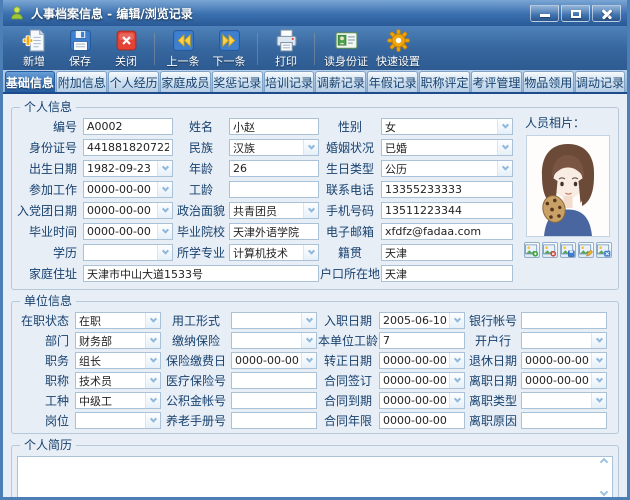 This screenshot has height=500, width=630. Describe the element at coordinates (274, 380) in the screenshot. I see `medical-insurance-no-input` at that location.